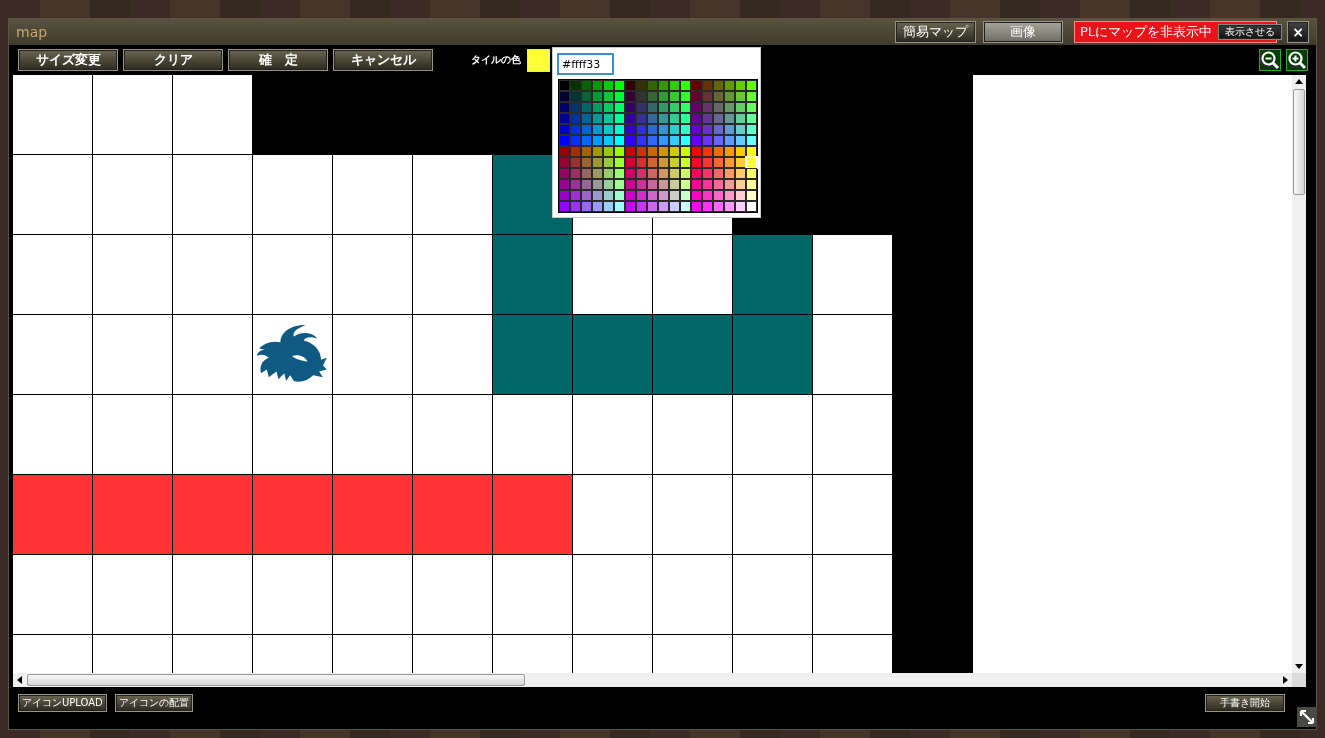  What do you see at coordinates (585, 64) in the screenshot?
I see `color-code-field: #ffff33` at bounding box center [585, 64].